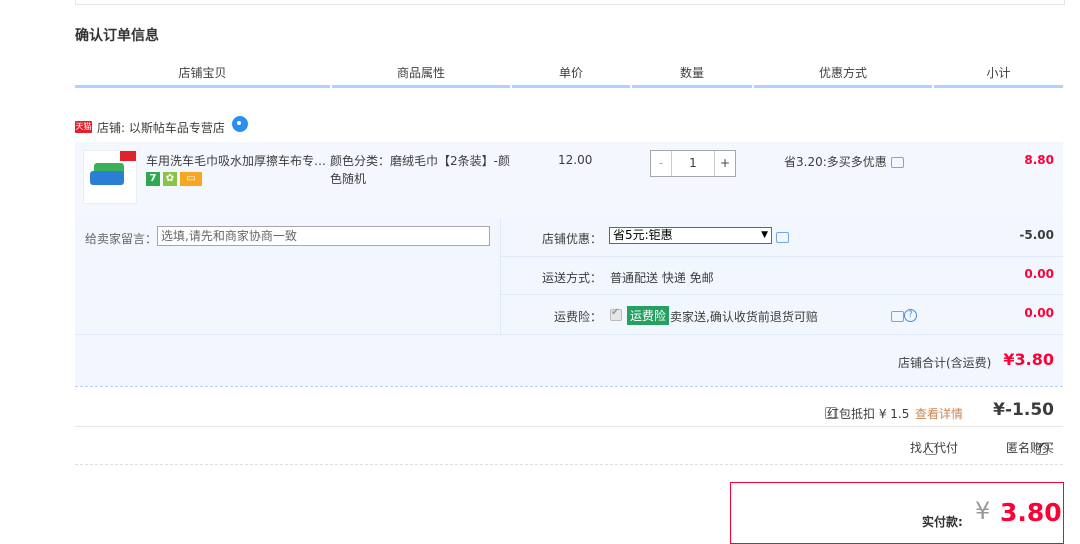 The width and height of the screenshot is (1080, 544). Describe the element at coordinates (1039, 160) in the screenshot. I see `item-subtotal: 8.80` at that location.